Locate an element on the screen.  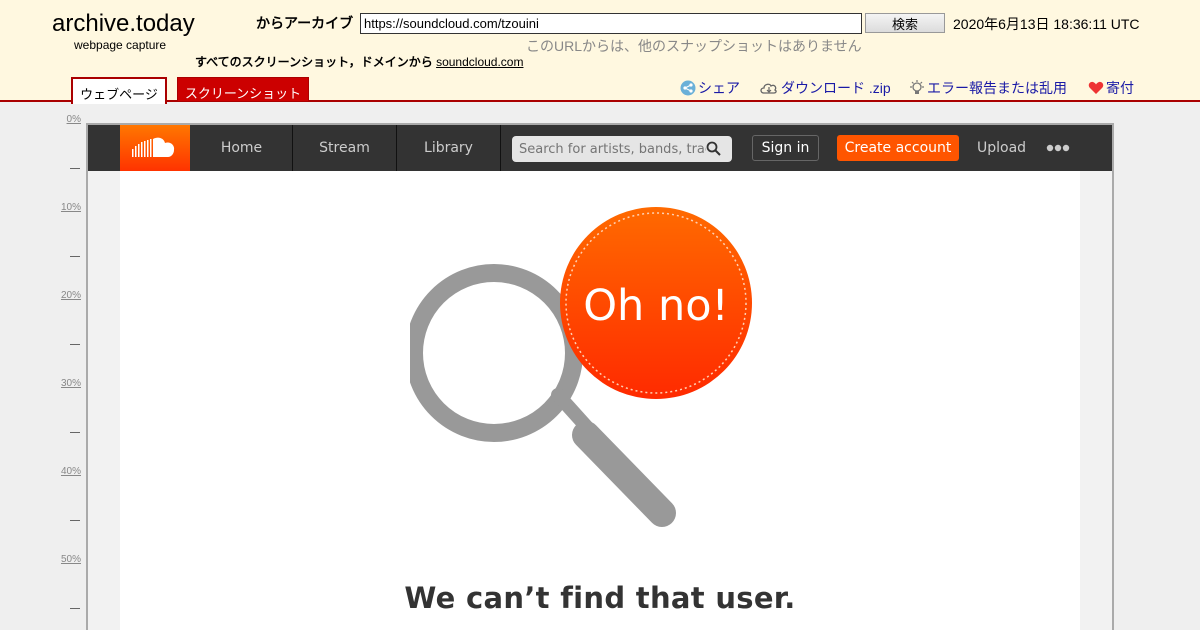
error-message: We can’t find that user. is located at coordinates (600, 598).